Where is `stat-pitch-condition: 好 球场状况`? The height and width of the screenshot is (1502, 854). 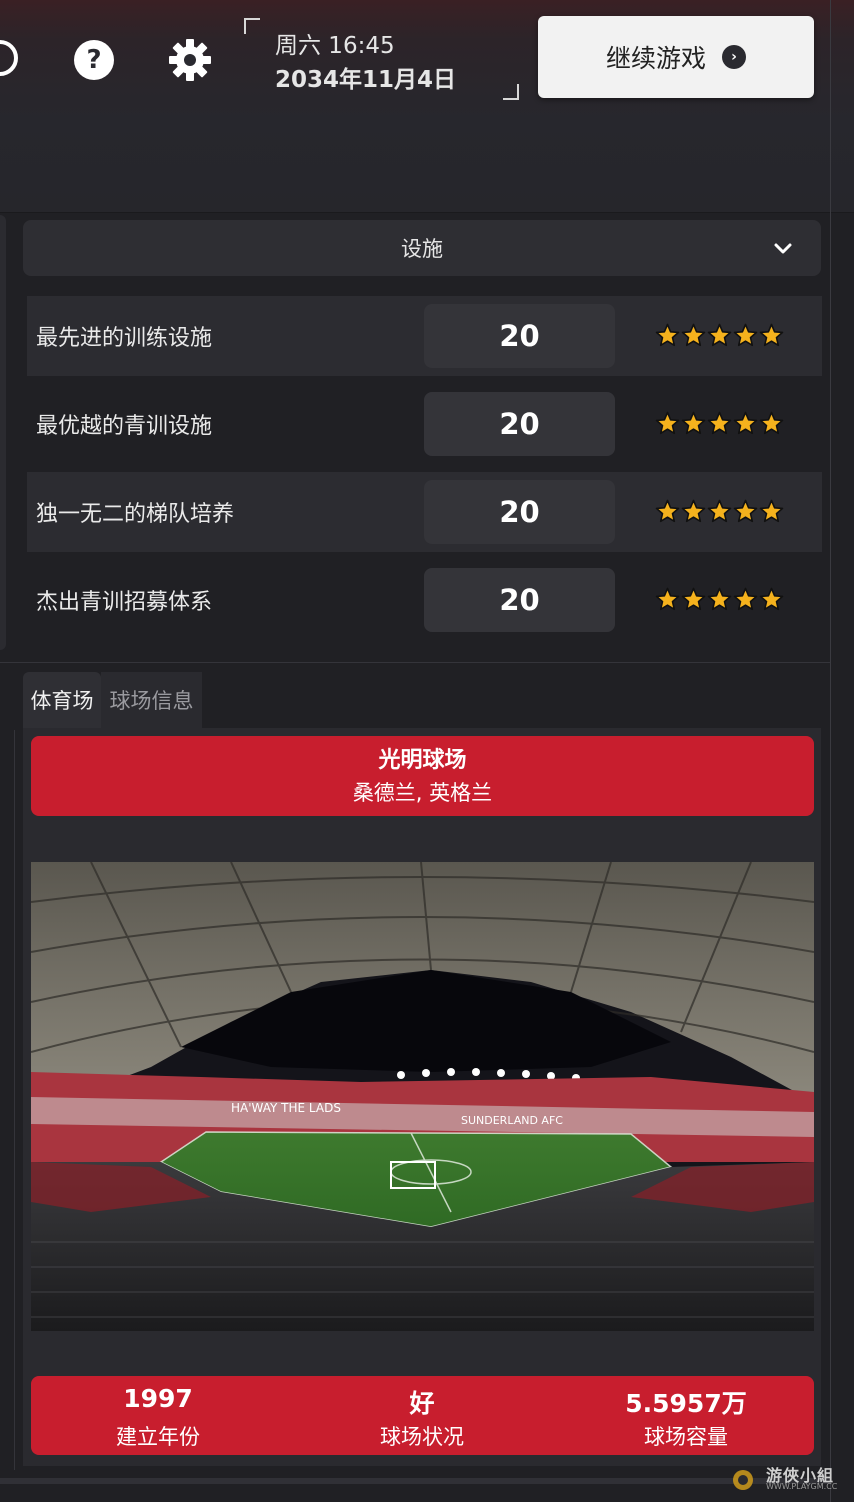 stat-pitch-condition: 好 球场状况 is located at coordinates (422, 1415).